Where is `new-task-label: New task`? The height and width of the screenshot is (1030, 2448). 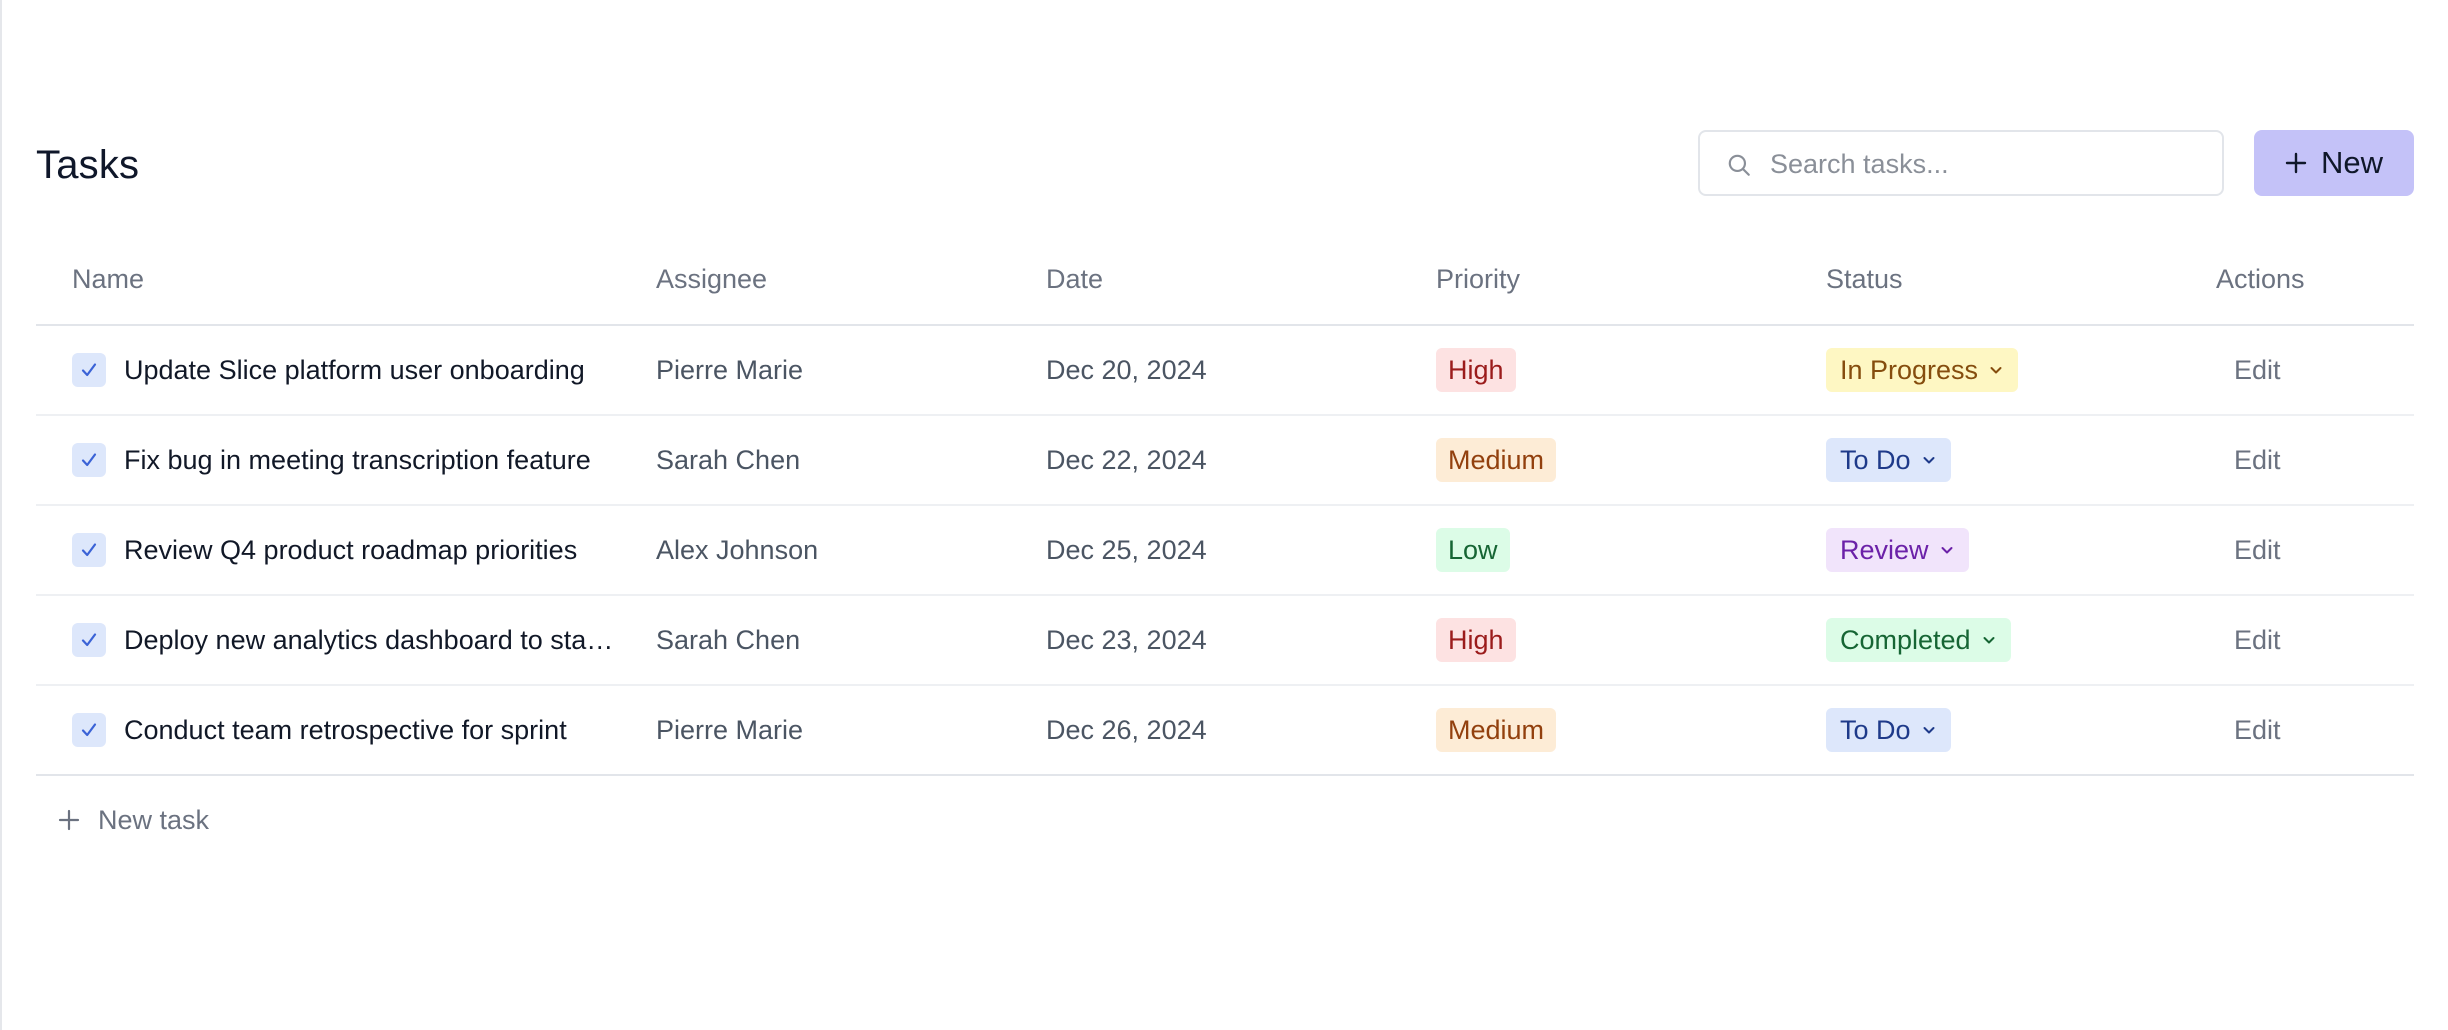 new-task-label: New task is located at coordinates (154, 819).